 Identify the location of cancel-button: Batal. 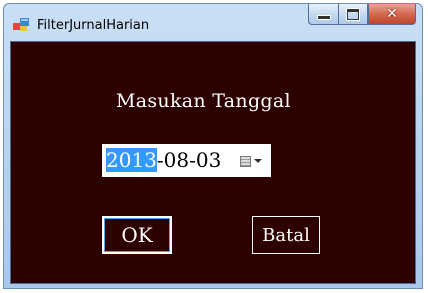
(286, 235).